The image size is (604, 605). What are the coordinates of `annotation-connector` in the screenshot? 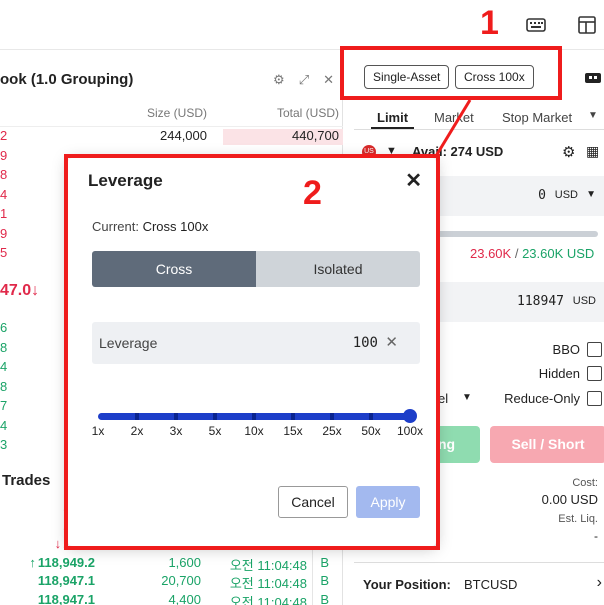 It's located at (453, 128).